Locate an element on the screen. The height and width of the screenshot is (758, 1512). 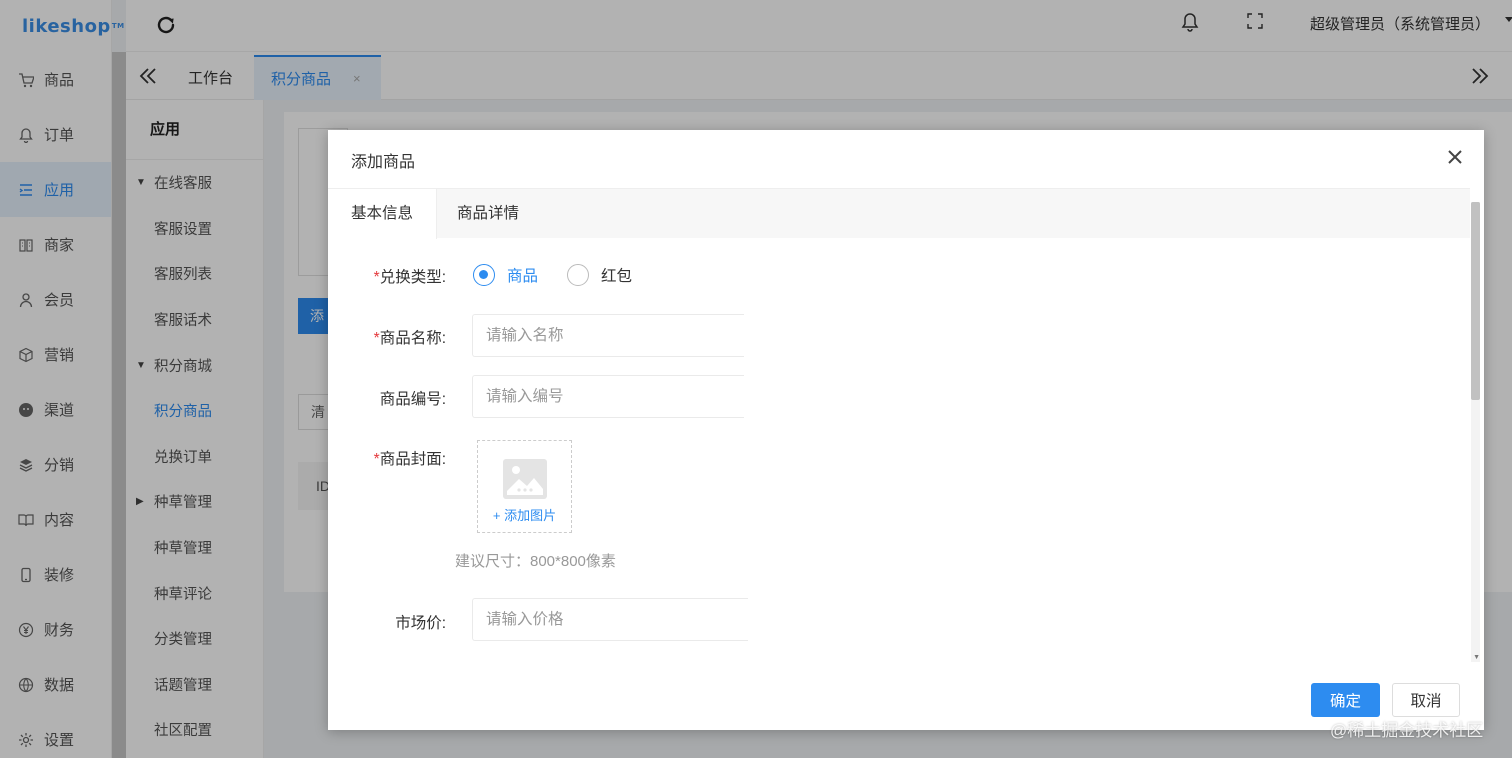
goods-name-input is located at coordinates (608, 335).